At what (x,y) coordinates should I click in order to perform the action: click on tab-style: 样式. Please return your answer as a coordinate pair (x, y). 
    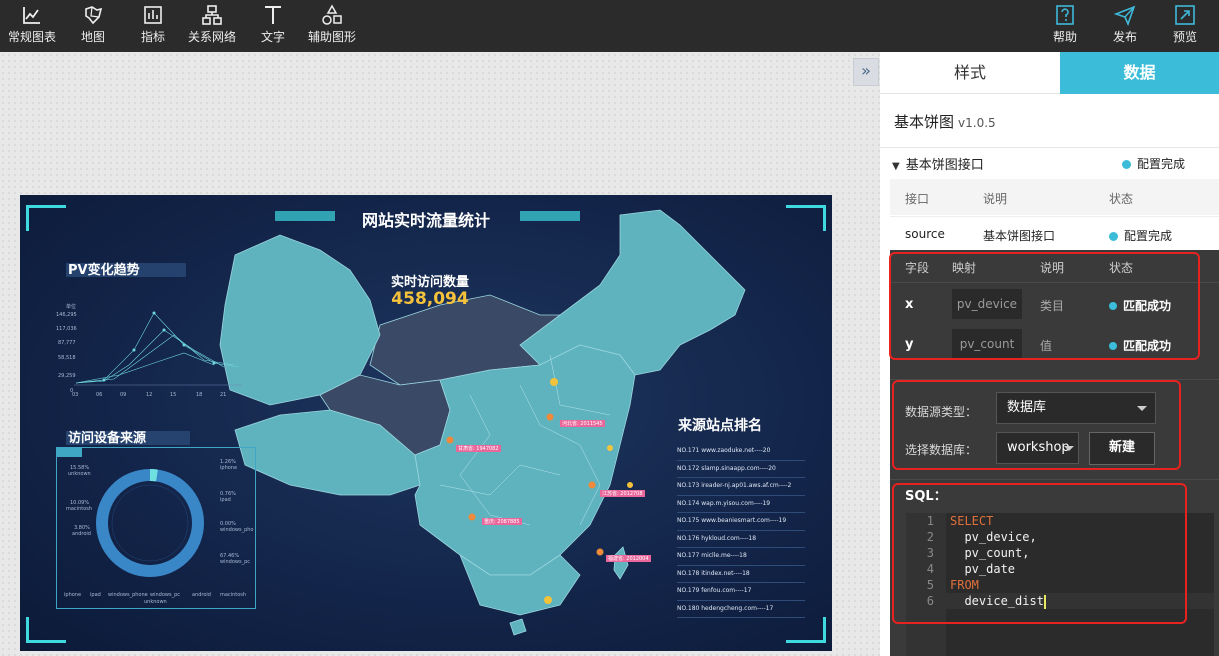
    Looking at the image, I should click on (970, 73).